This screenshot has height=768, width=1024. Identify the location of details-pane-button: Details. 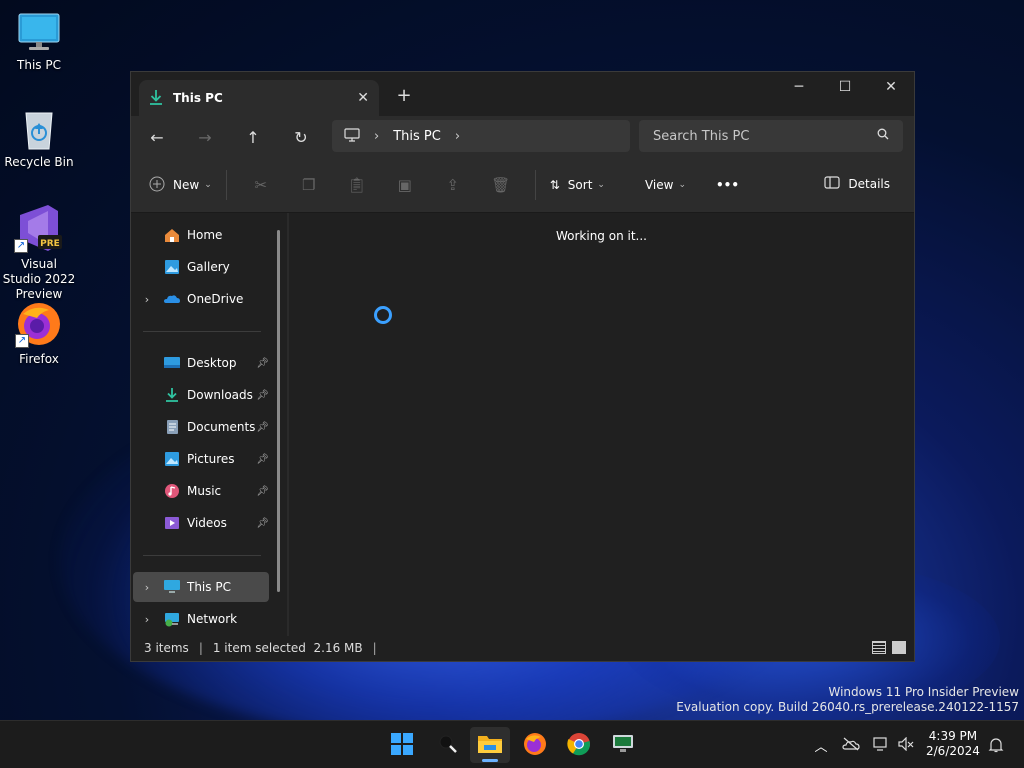
(857, 184).